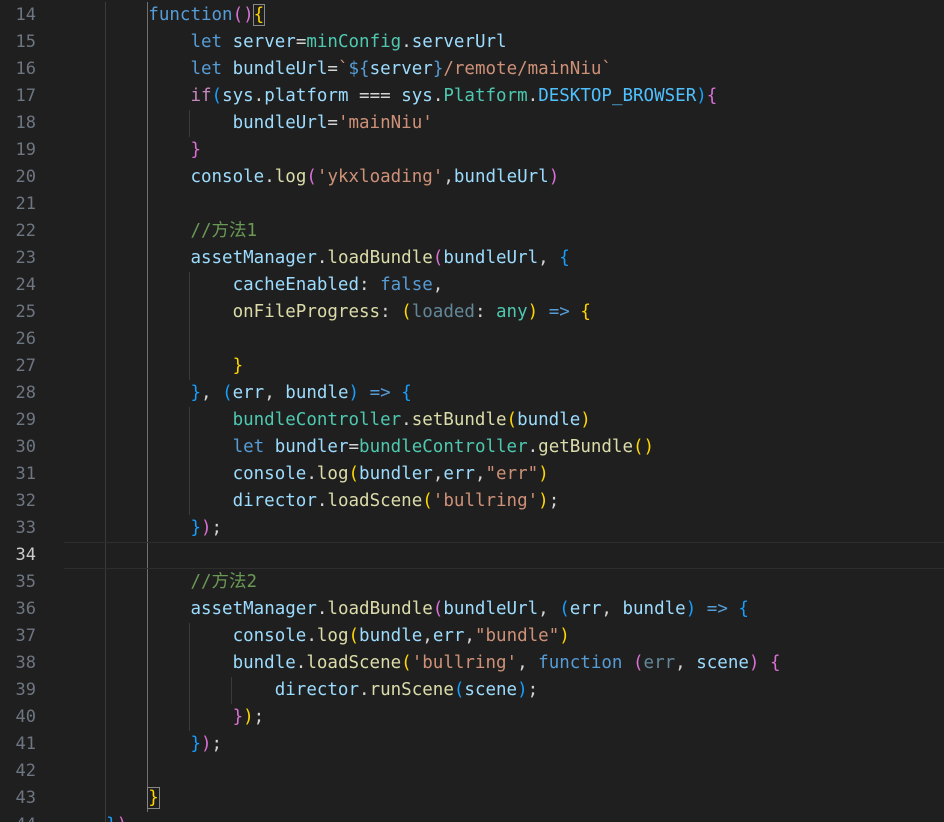 This screenshot has height=822, width=944. What do you see at coordinates (25, 393) in the screenshot?
I see `line-number: 28` at bounding box center [25, 393].